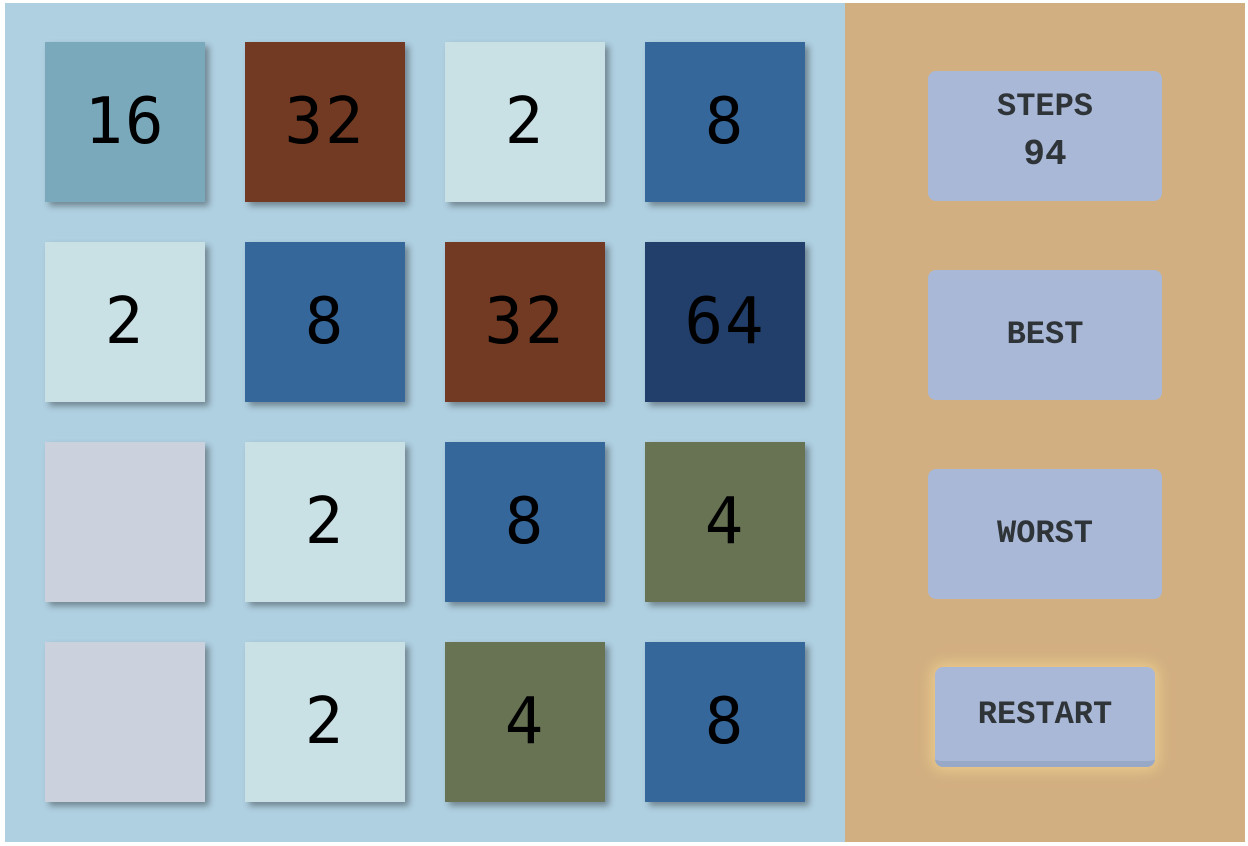 Image resolution: width=1248 pixels, height=846 pixels. Describe the element at coordinates (125, 122) in the screenshot. I see `tile: 16` at that location.